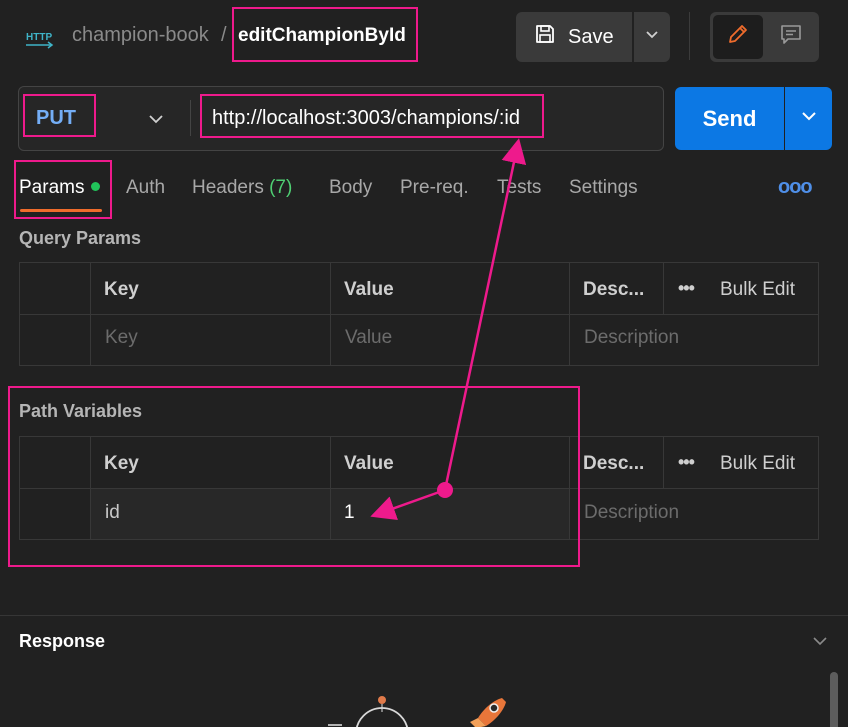 The image size is (848, 727). What do you see at coordinates (603, 188) in the screenshot?
I see `tab-settings: Settings` at bounding box center [603, 188].